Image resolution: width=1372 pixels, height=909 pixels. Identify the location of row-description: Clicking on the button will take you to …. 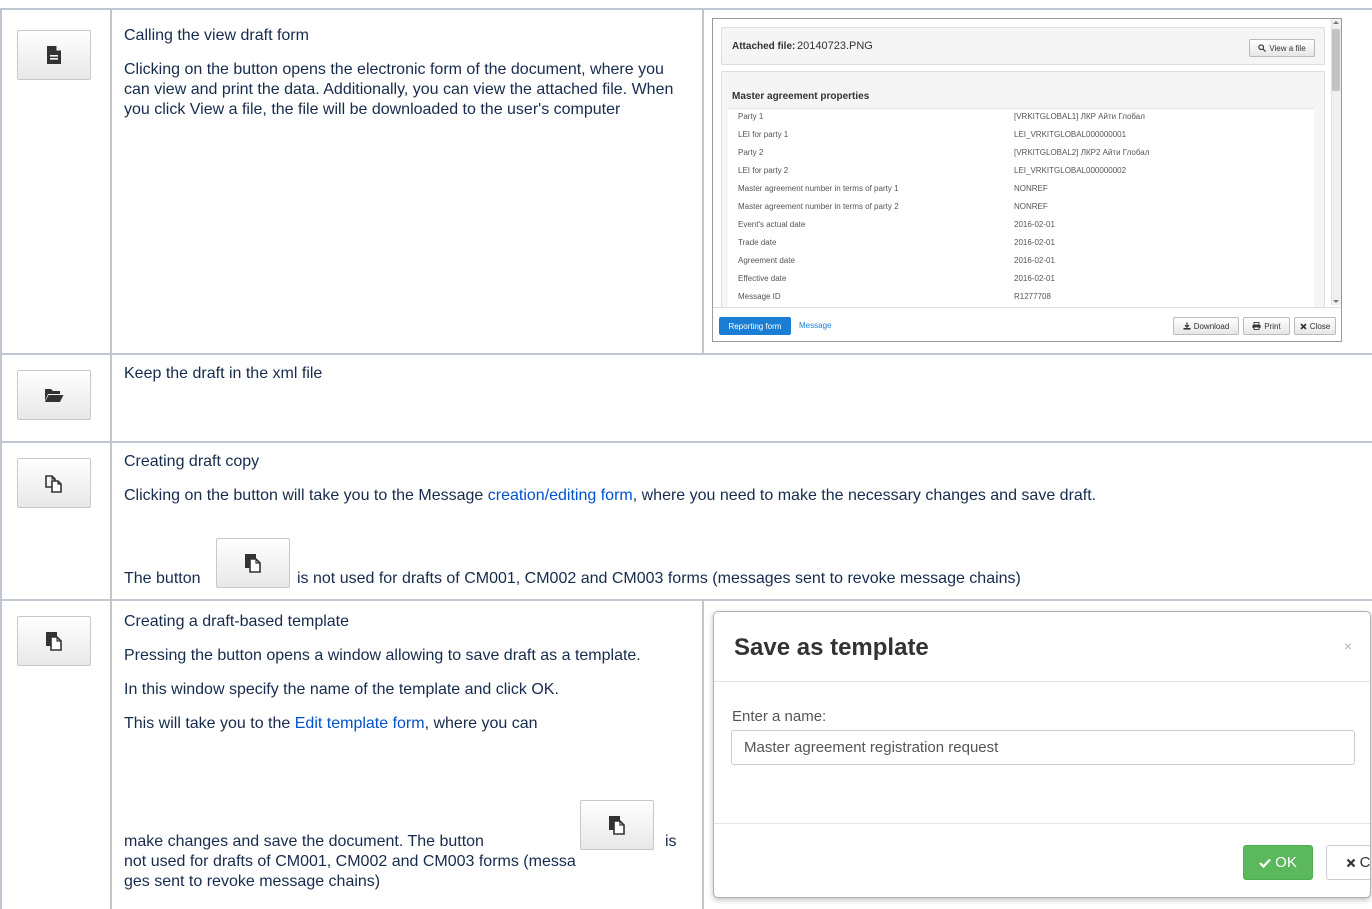
(610, 495).